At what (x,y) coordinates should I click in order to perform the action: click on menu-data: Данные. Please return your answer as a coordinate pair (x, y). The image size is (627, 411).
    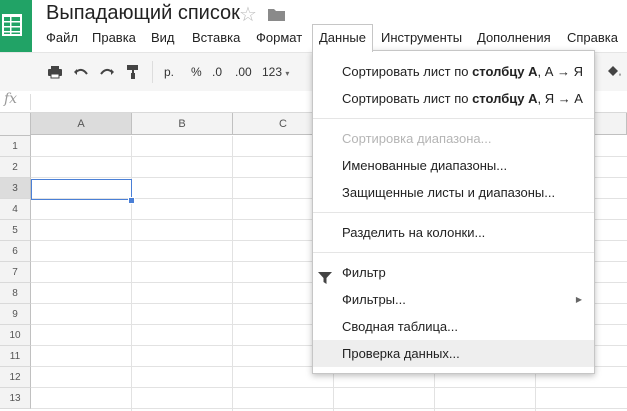
    Looking at the image, I should click on (342, 38).